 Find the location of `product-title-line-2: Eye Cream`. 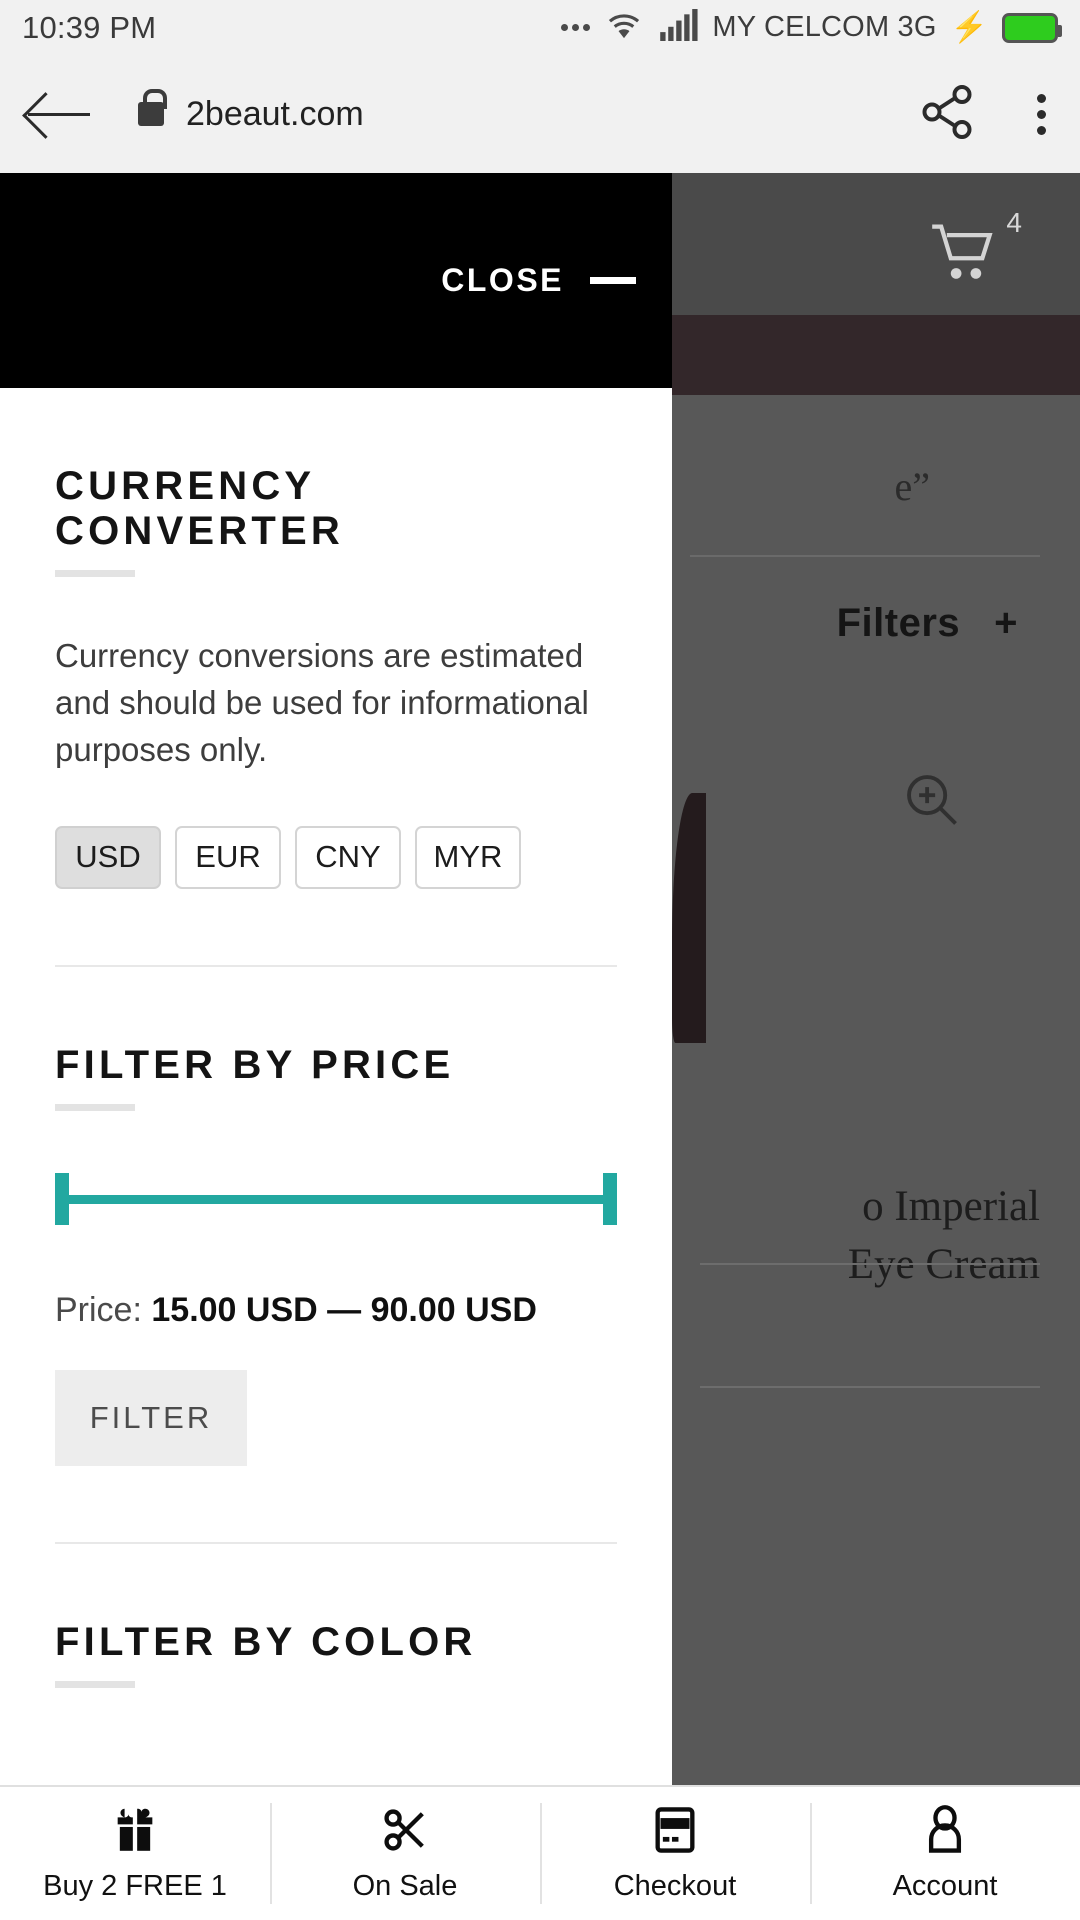

product-title-line-2: Eye Cream is located at coordinates (943, 1265).